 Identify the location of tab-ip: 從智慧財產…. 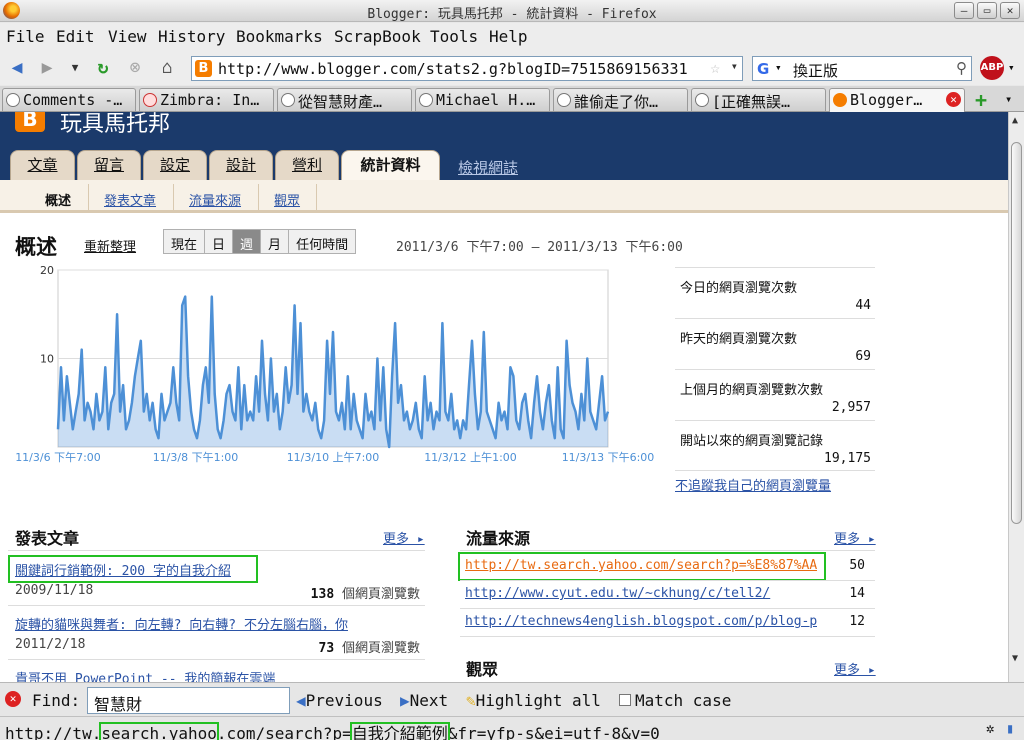
(344, 99).